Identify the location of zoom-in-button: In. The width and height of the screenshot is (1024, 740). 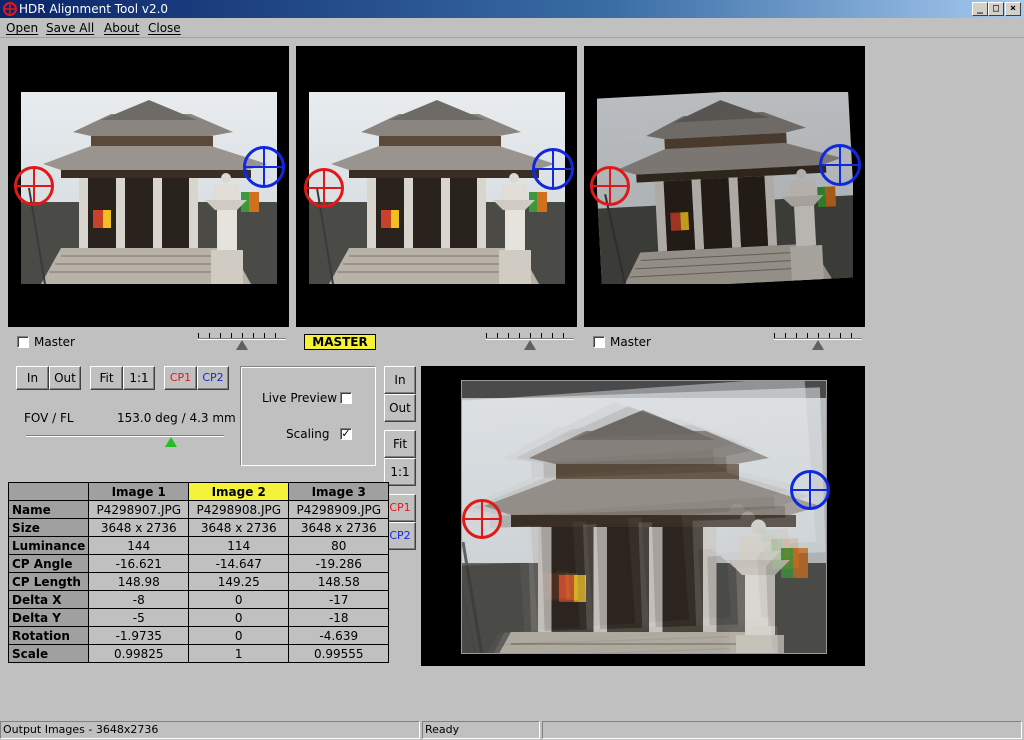
(32, 378).